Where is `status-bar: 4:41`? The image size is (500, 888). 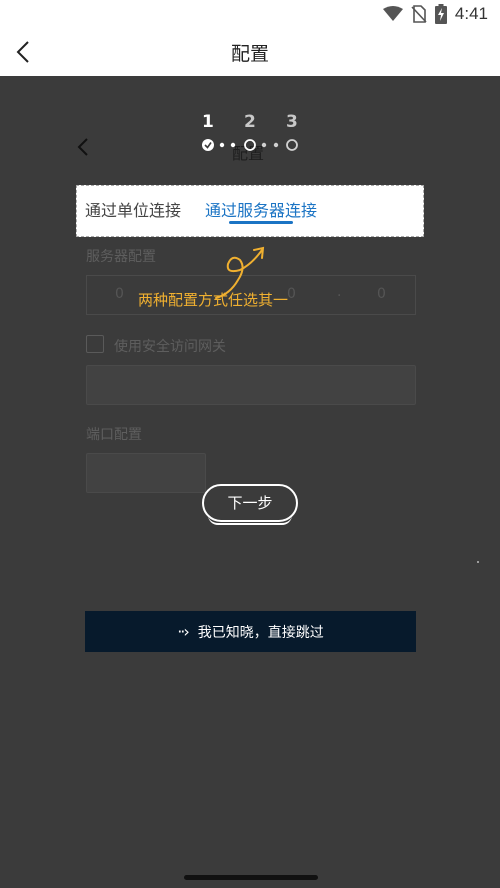
status-bar: 4:41 is located at coordinates (250, 14).